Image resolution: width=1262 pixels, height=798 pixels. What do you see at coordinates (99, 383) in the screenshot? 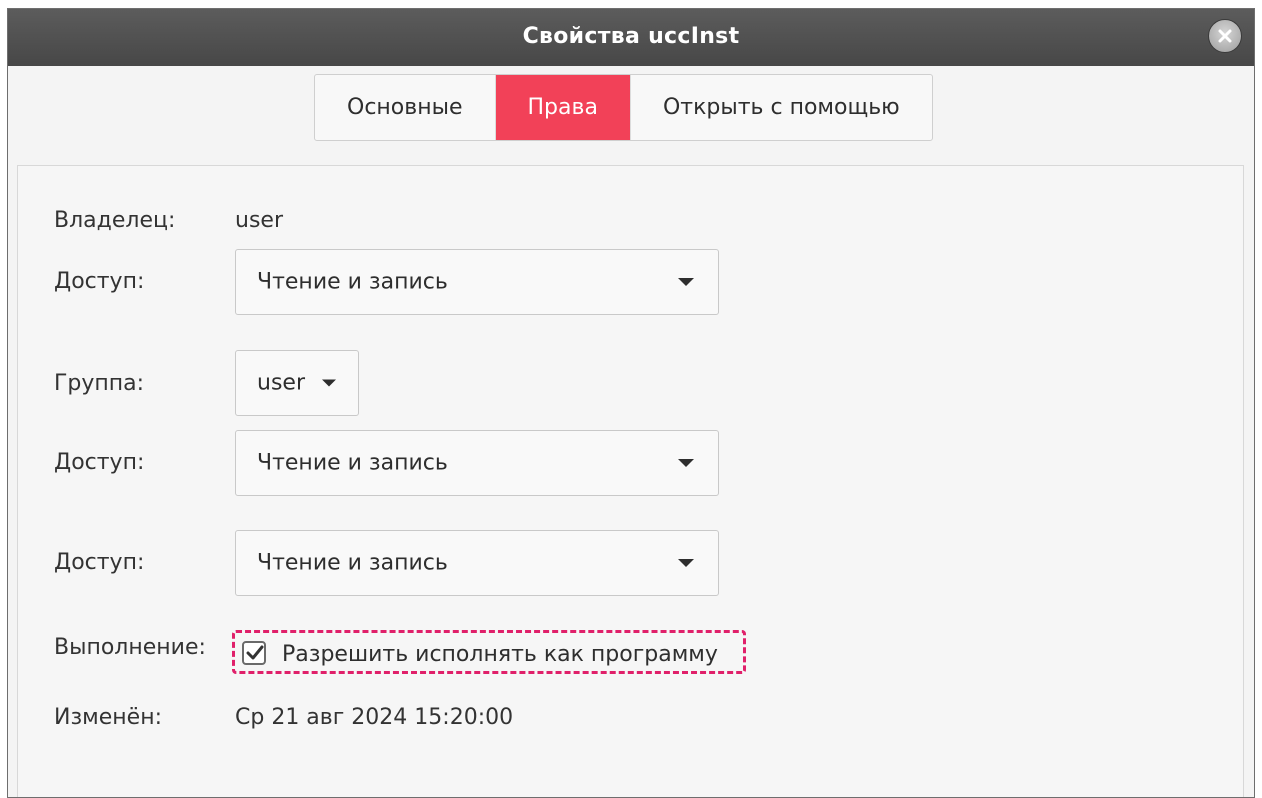
I see `group-label: Группа:` at bounding box center [99, 383].